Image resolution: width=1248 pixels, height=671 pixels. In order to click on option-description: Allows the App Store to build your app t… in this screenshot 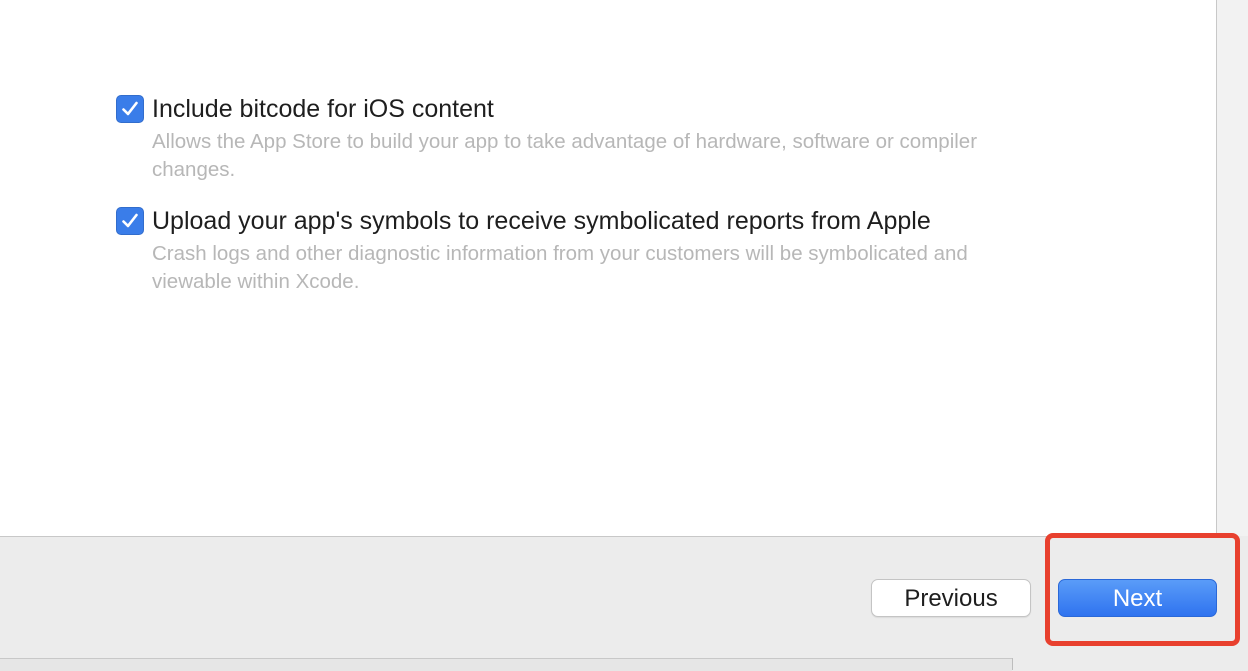, I will do `click(565, 155)`.